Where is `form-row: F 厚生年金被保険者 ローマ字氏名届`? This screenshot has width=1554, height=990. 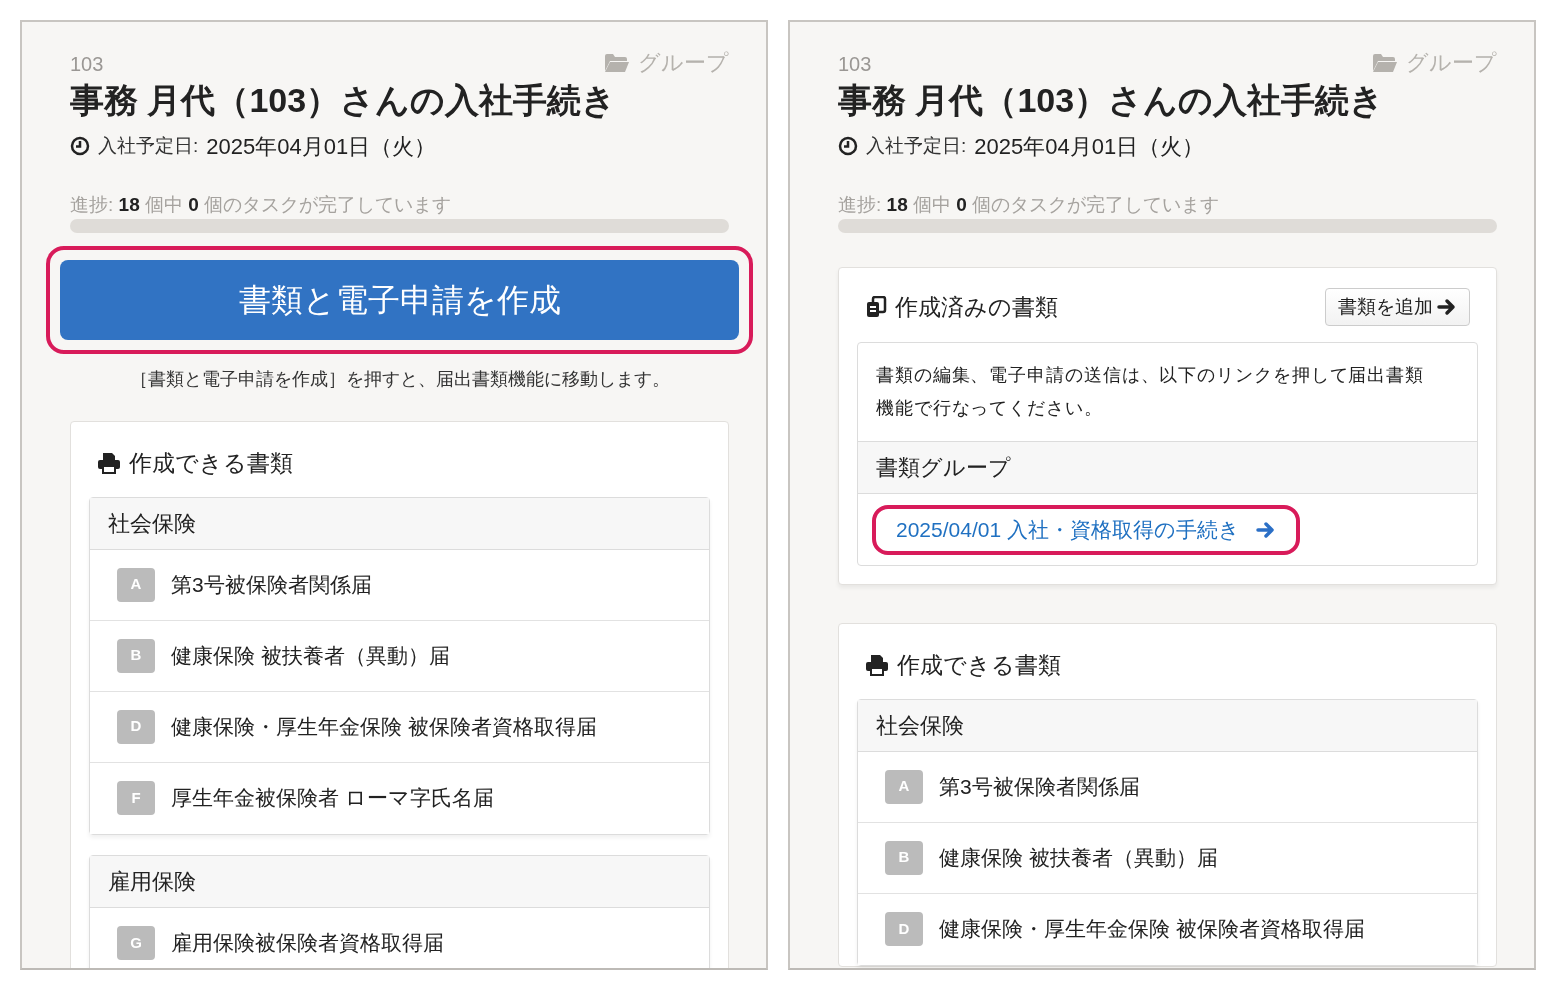 form-row: F 厚生年金被保険者 ローマ字氏名届 is located at coordinates (399, 798).